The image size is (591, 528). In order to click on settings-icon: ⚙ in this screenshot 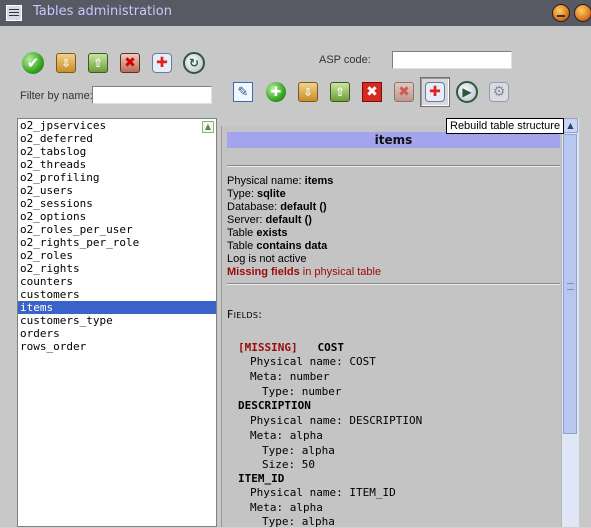, I will do `click(499, 92)`.